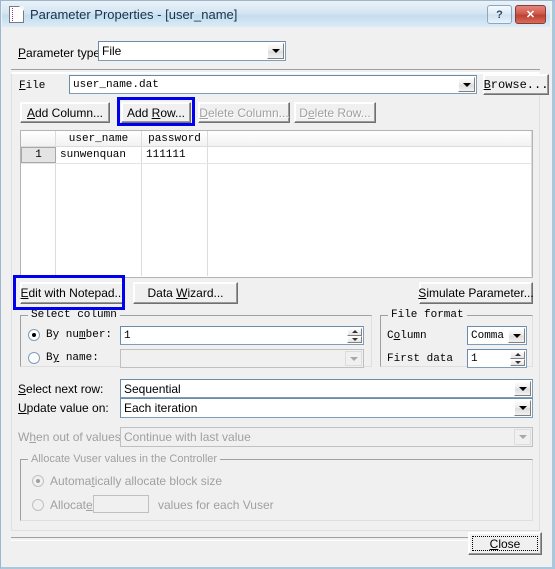 The width and height of the screenshot is (555, 569). I want to click on by-number-input: 1, so click(242, 335).